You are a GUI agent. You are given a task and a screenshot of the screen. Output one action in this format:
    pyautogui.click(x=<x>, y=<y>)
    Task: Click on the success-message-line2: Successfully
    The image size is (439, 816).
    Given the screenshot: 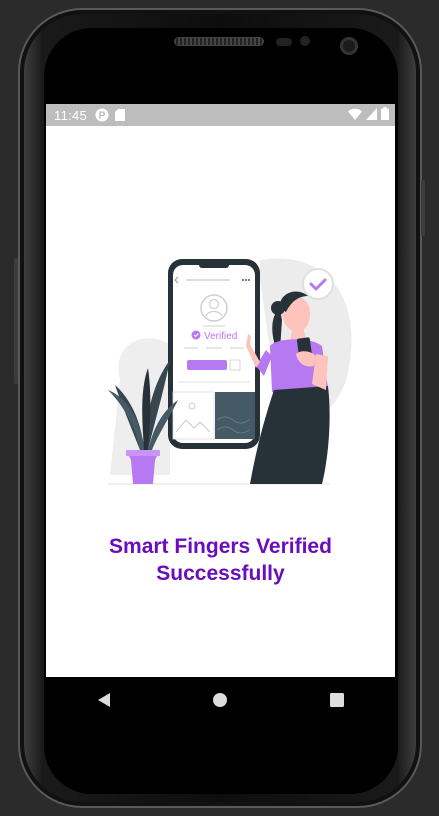 What is the action you would take?
    pyautogui.click(x=220, y=573)
    